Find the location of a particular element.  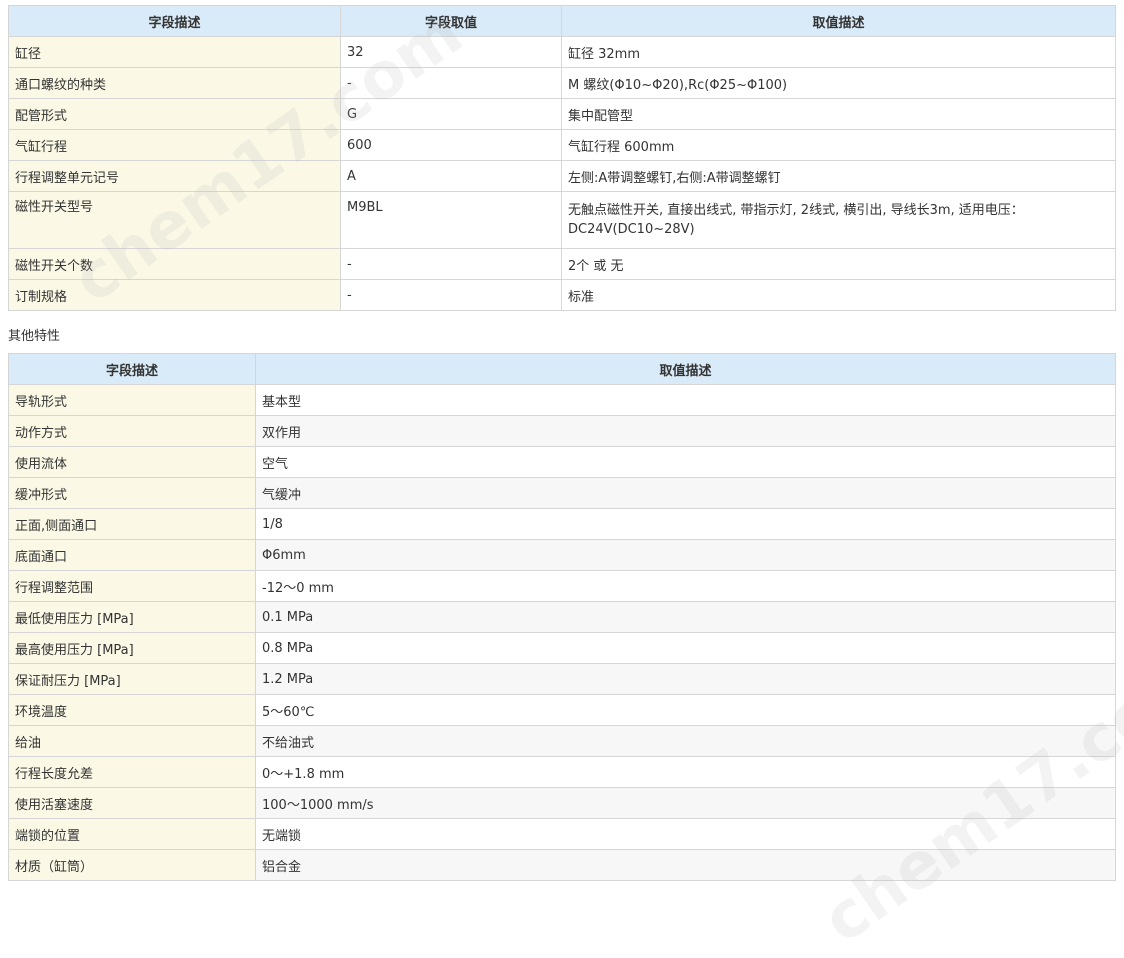

field-cell: 订制规格 is located at coordinates (174, 295).